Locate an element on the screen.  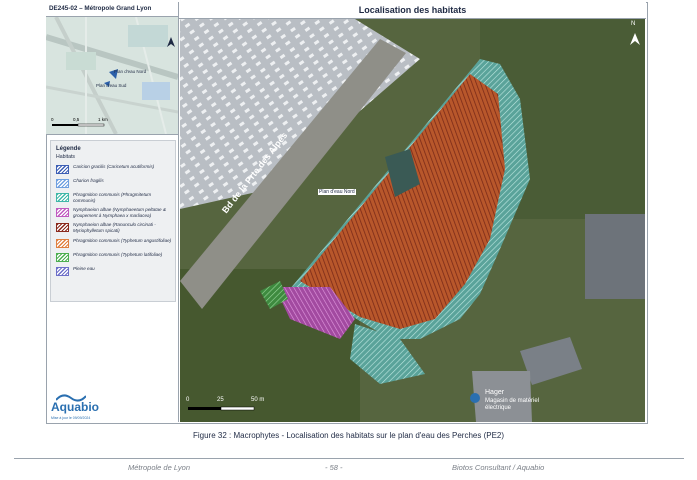
footer-page: - 58 - is located at coordinates (334, 467).